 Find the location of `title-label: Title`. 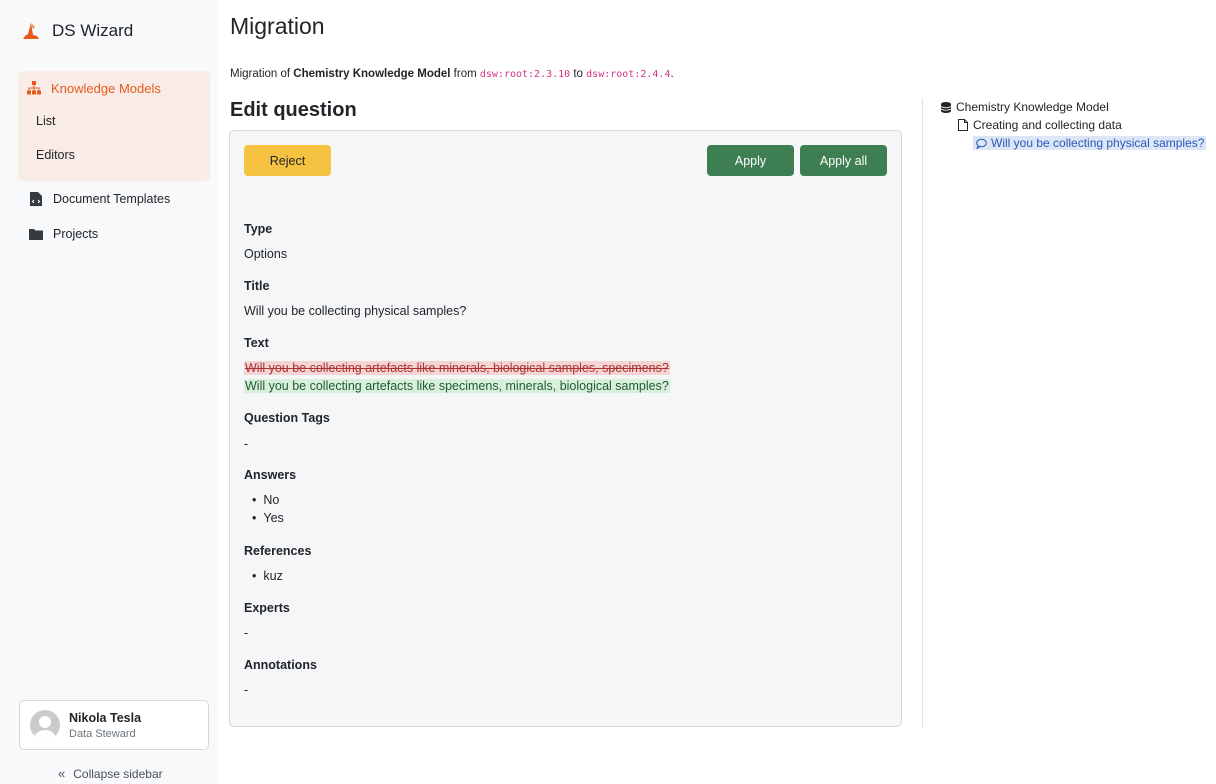

title-label: Title is located at coordinates (257, 286).